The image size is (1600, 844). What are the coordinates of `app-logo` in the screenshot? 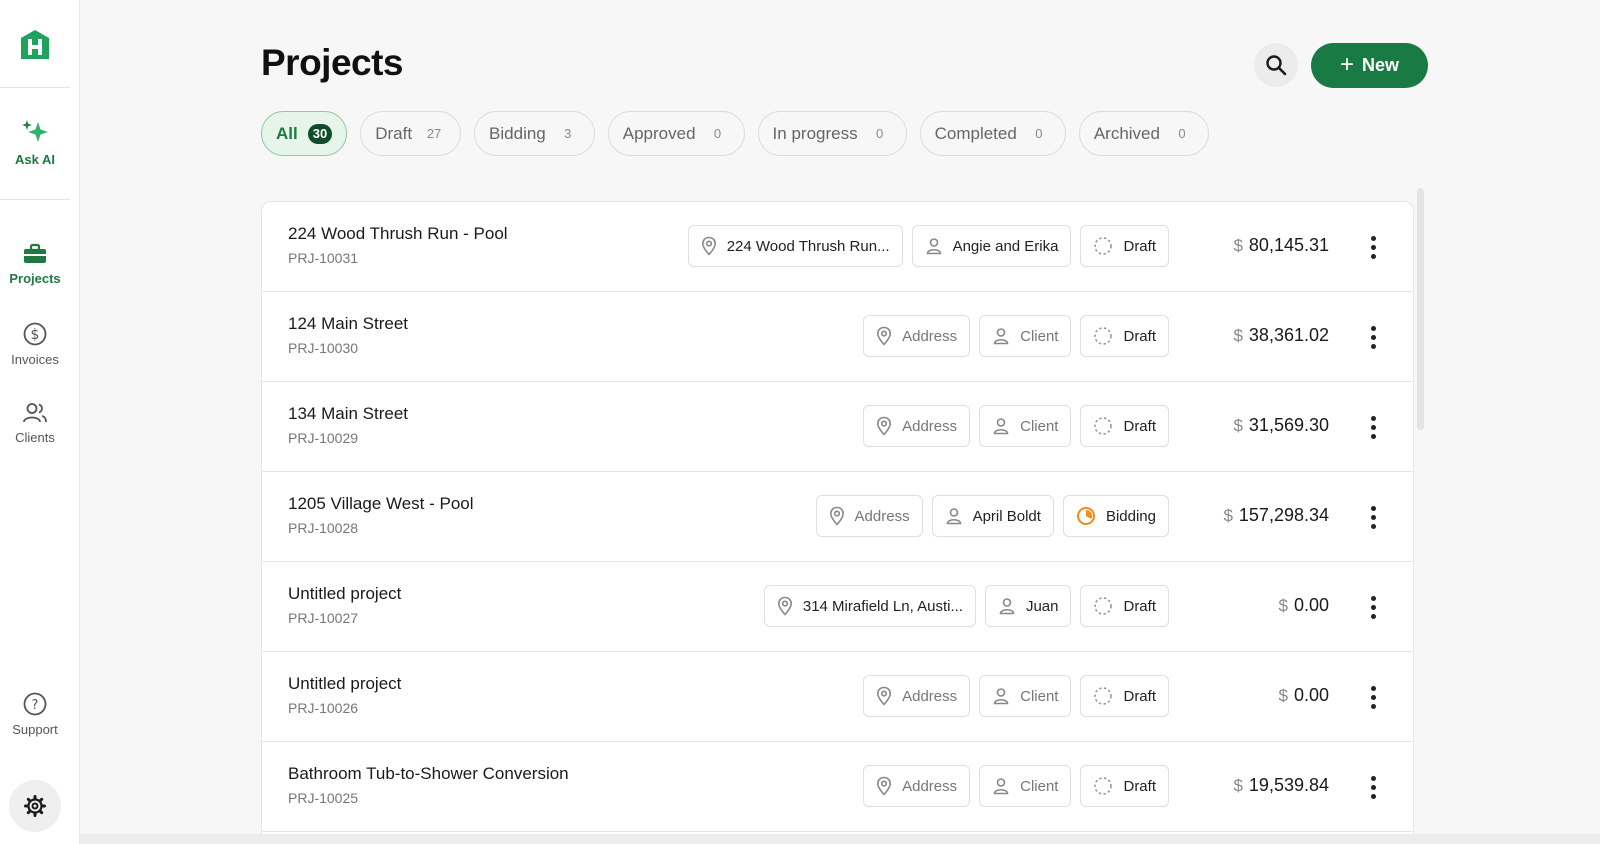 It's located at (35, 45).